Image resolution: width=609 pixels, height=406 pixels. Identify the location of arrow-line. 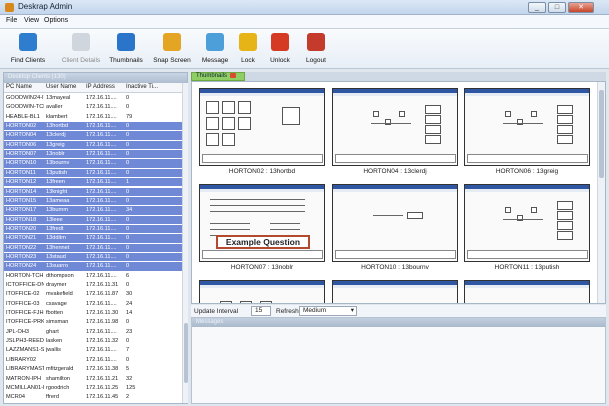
(523, 219).